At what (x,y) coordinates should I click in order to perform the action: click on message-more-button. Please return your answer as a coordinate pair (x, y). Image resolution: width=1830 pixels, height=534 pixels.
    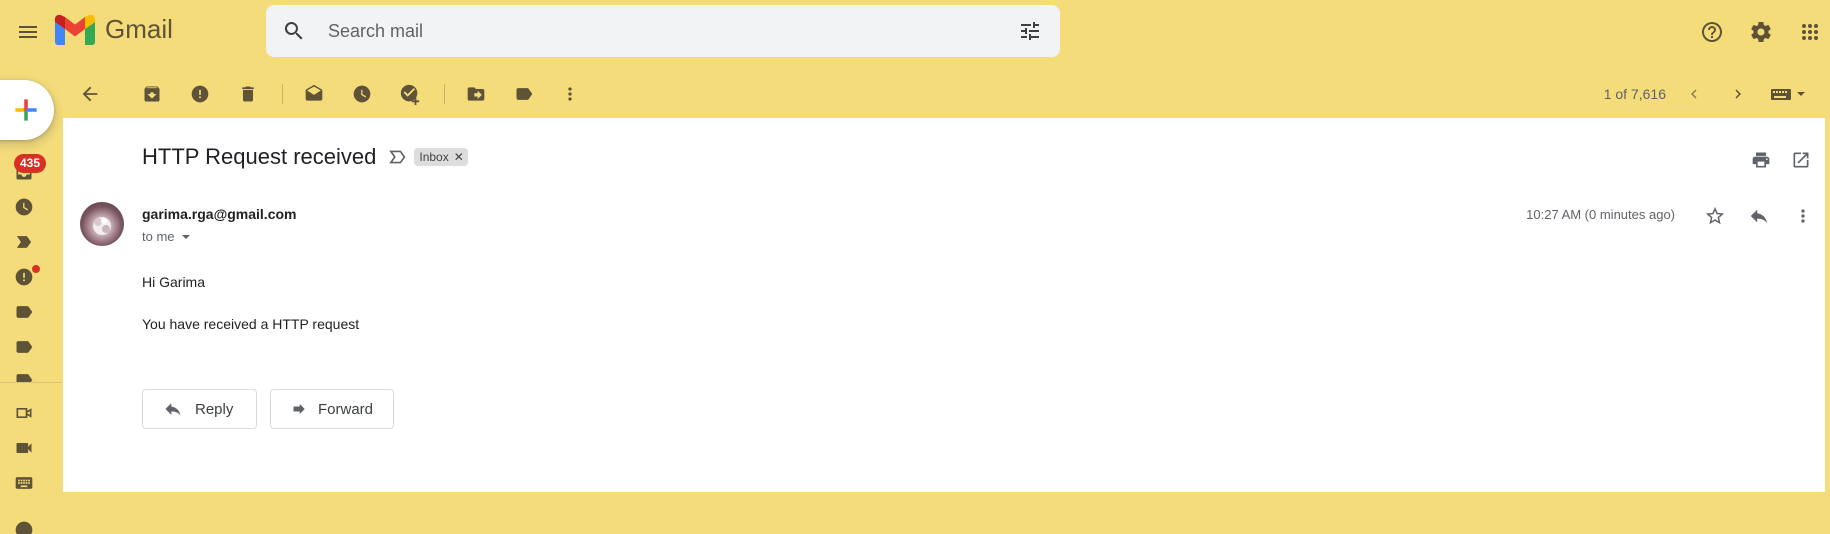
    Looking at the image, I should click on (1803, 216).